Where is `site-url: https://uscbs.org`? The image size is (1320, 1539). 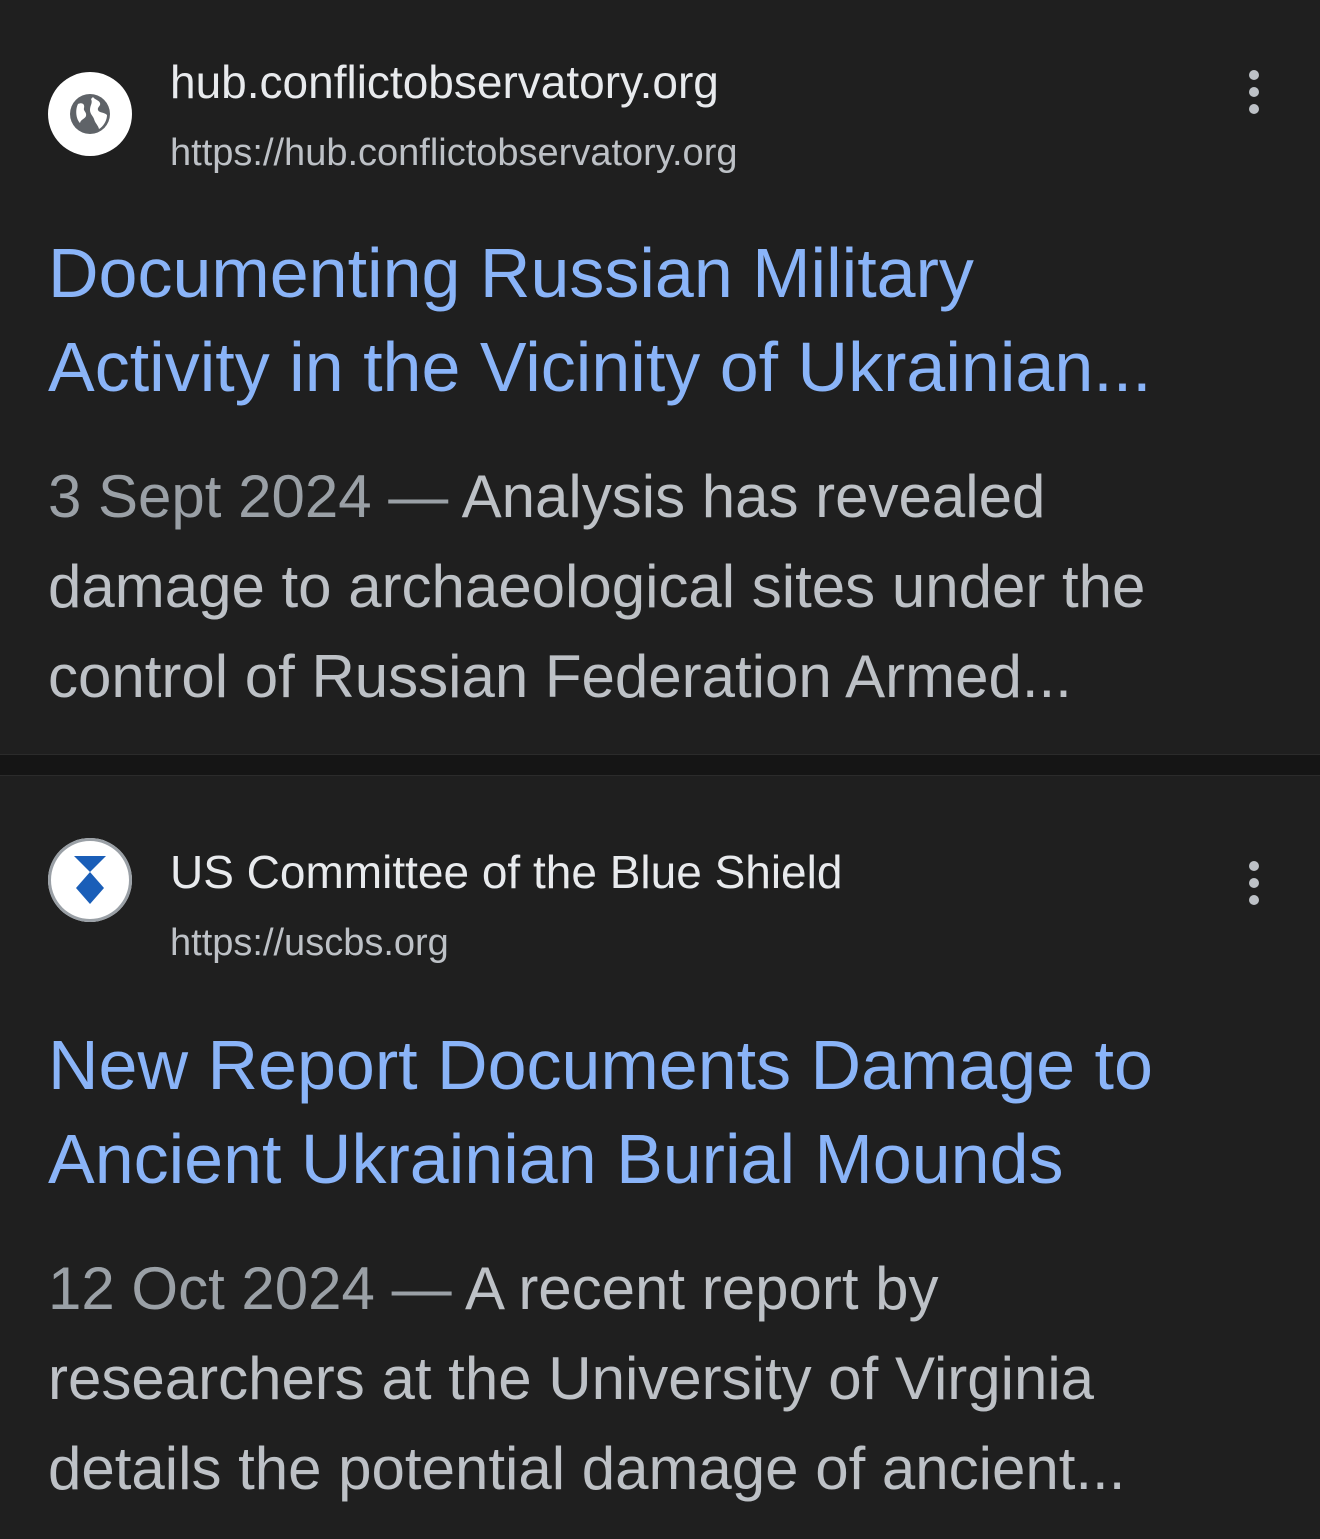
site-url: https://uscbs.org is located at coordinates (309, 943).